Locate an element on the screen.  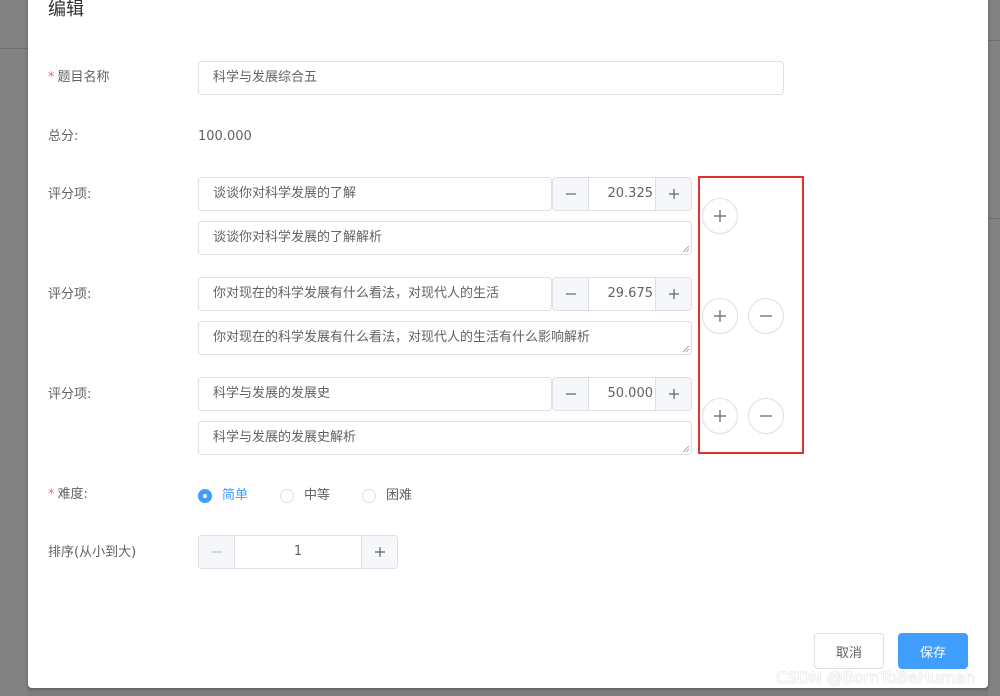
score-stepper: 50.000 is located at coordinates (622, 394).